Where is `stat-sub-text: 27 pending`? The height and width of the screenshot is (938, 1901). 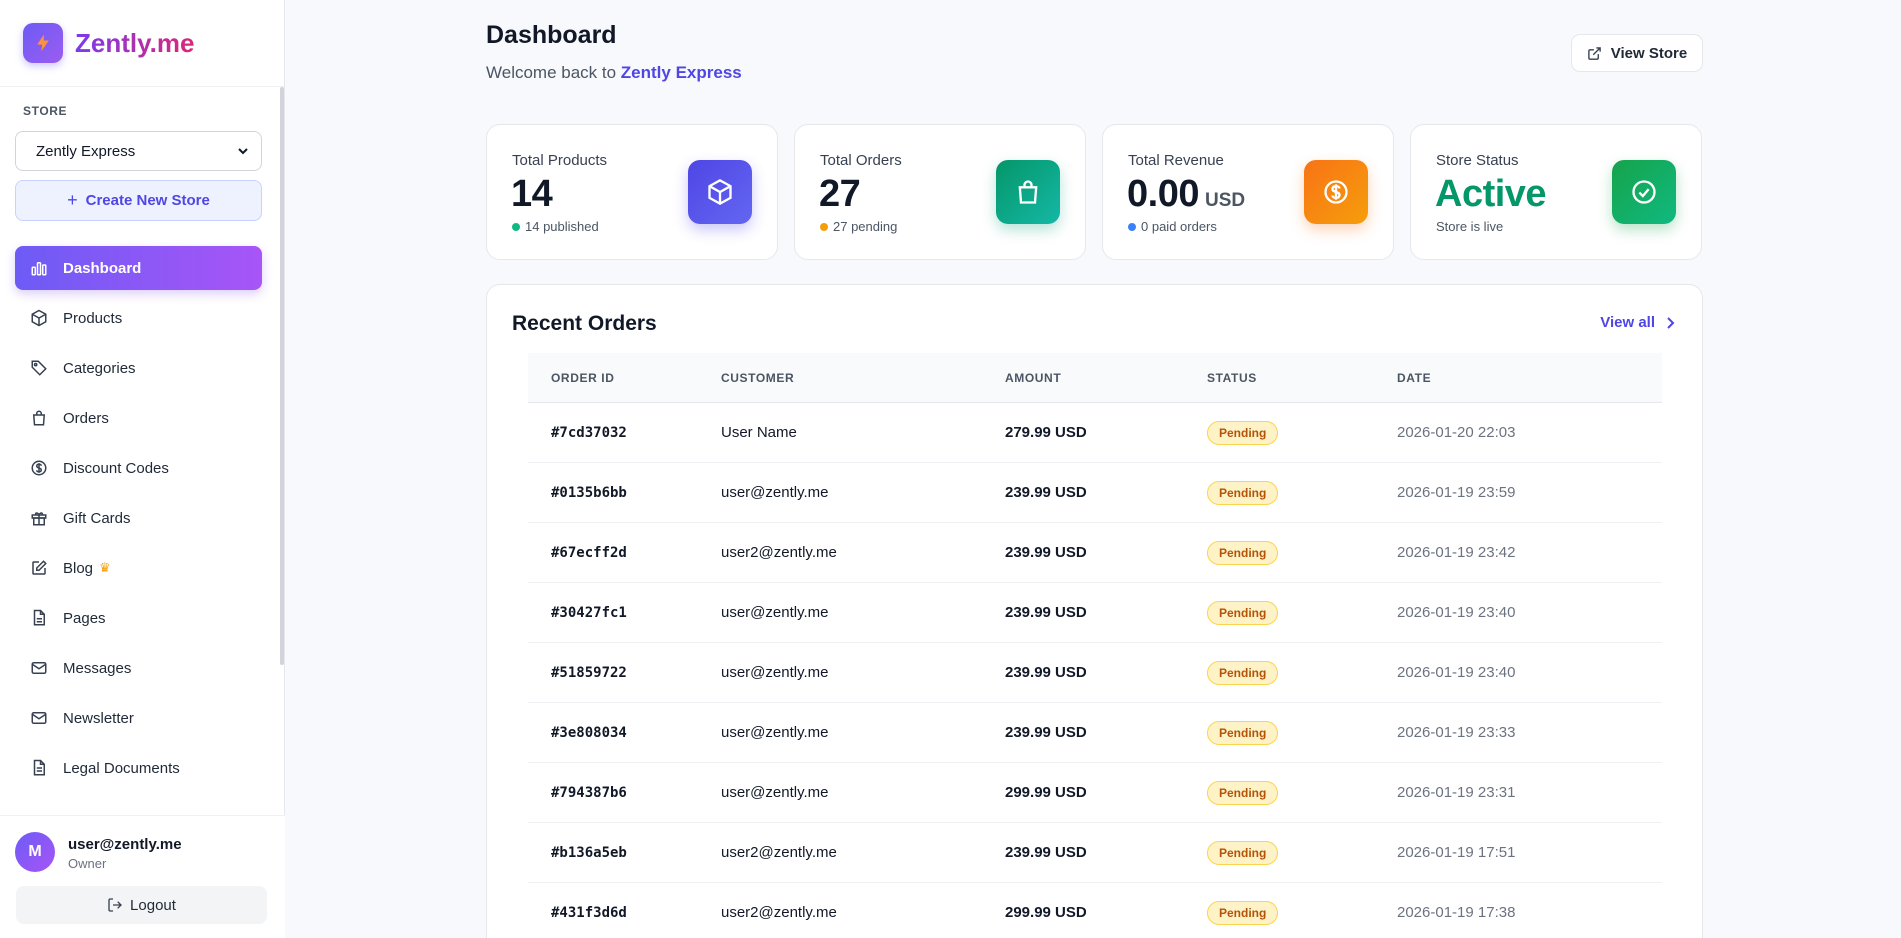 stat-sub-text: 27 pending is located at coordinates (865, 226).